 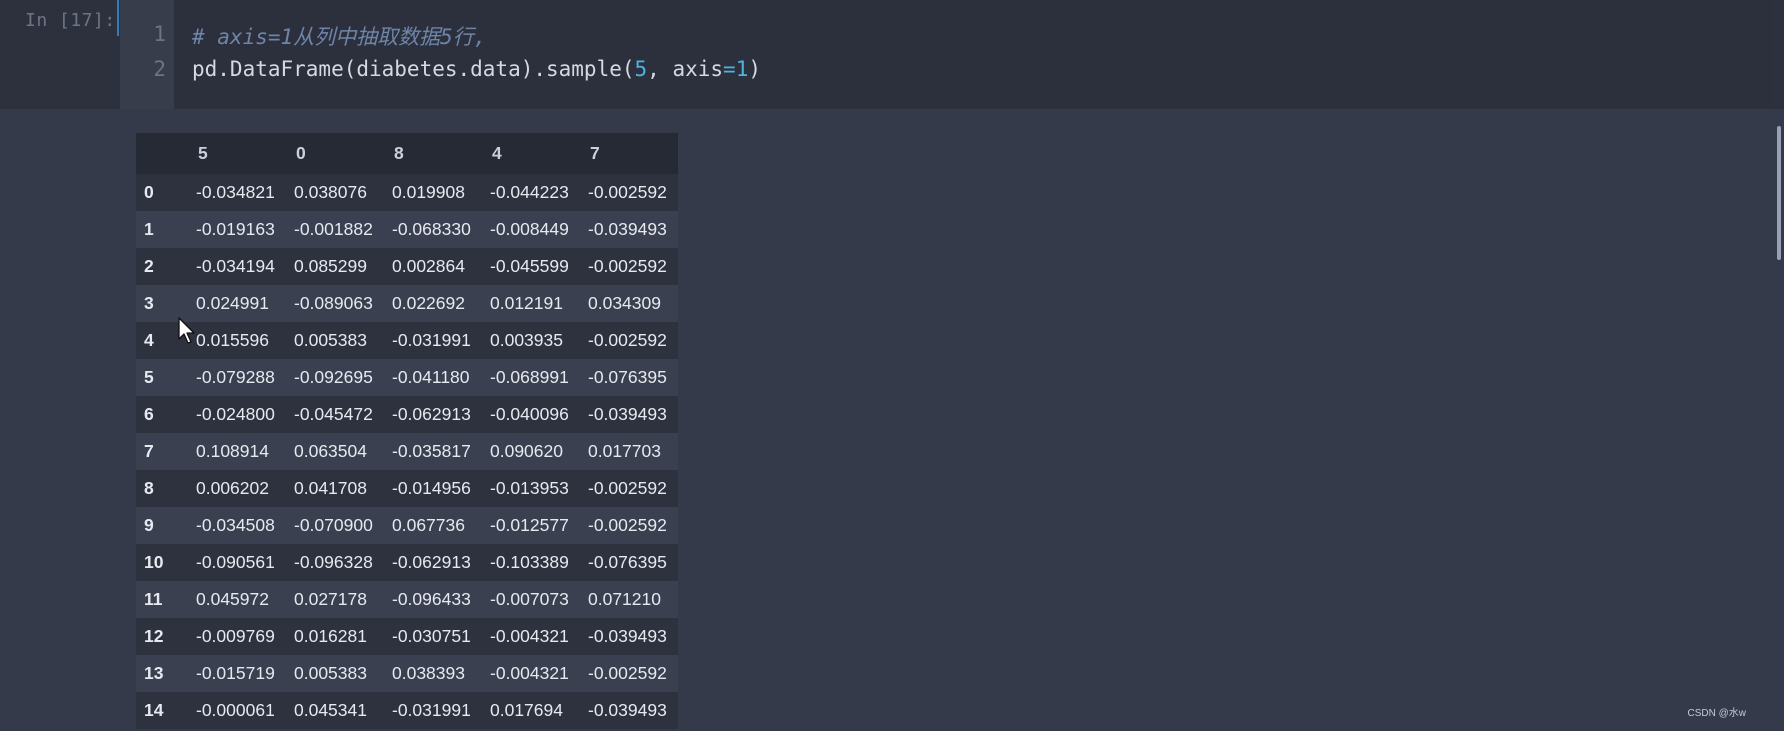 I want to click on table-cell: -0.000061, so click(x=235, y=710).